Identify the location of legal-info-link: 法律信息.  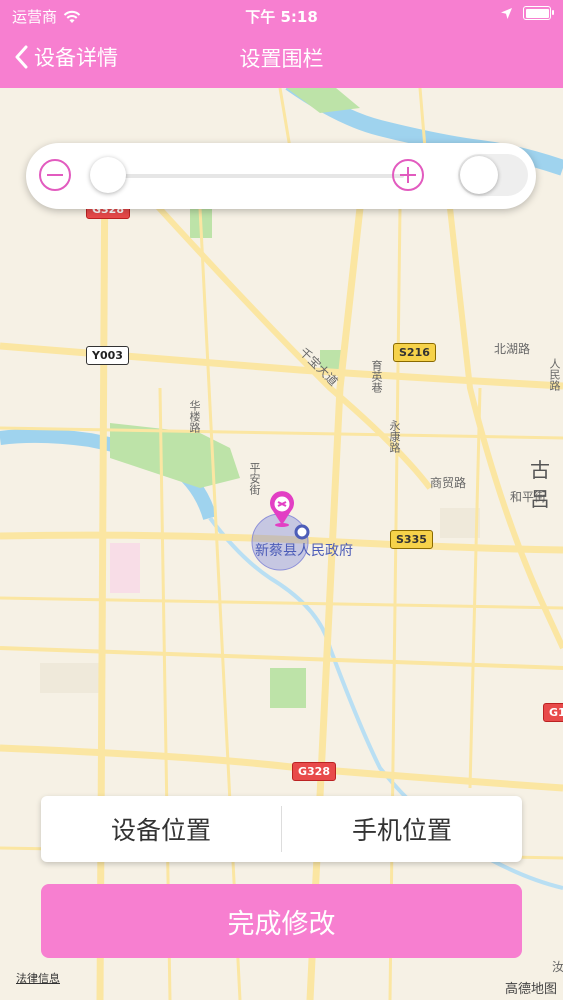
(38, 978).